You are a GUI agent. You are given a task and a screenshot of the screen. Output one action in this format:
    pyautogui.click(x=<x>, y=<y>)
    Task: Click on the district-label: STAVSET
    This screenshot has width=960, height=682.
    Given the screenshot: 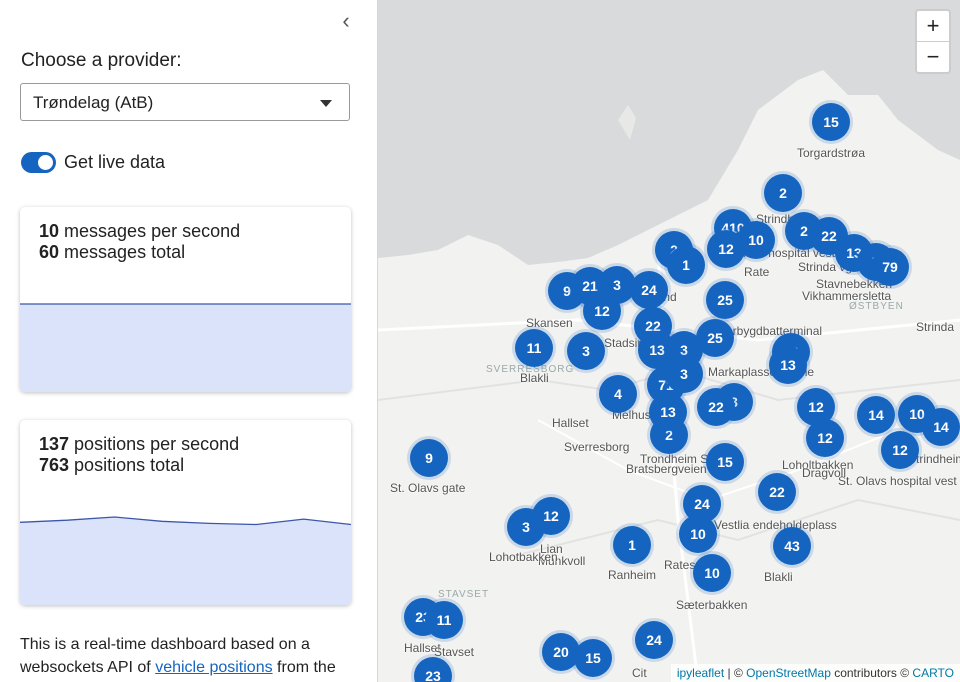 What is the action you would take?
    pyautogui.click(x=464, y=594)
    